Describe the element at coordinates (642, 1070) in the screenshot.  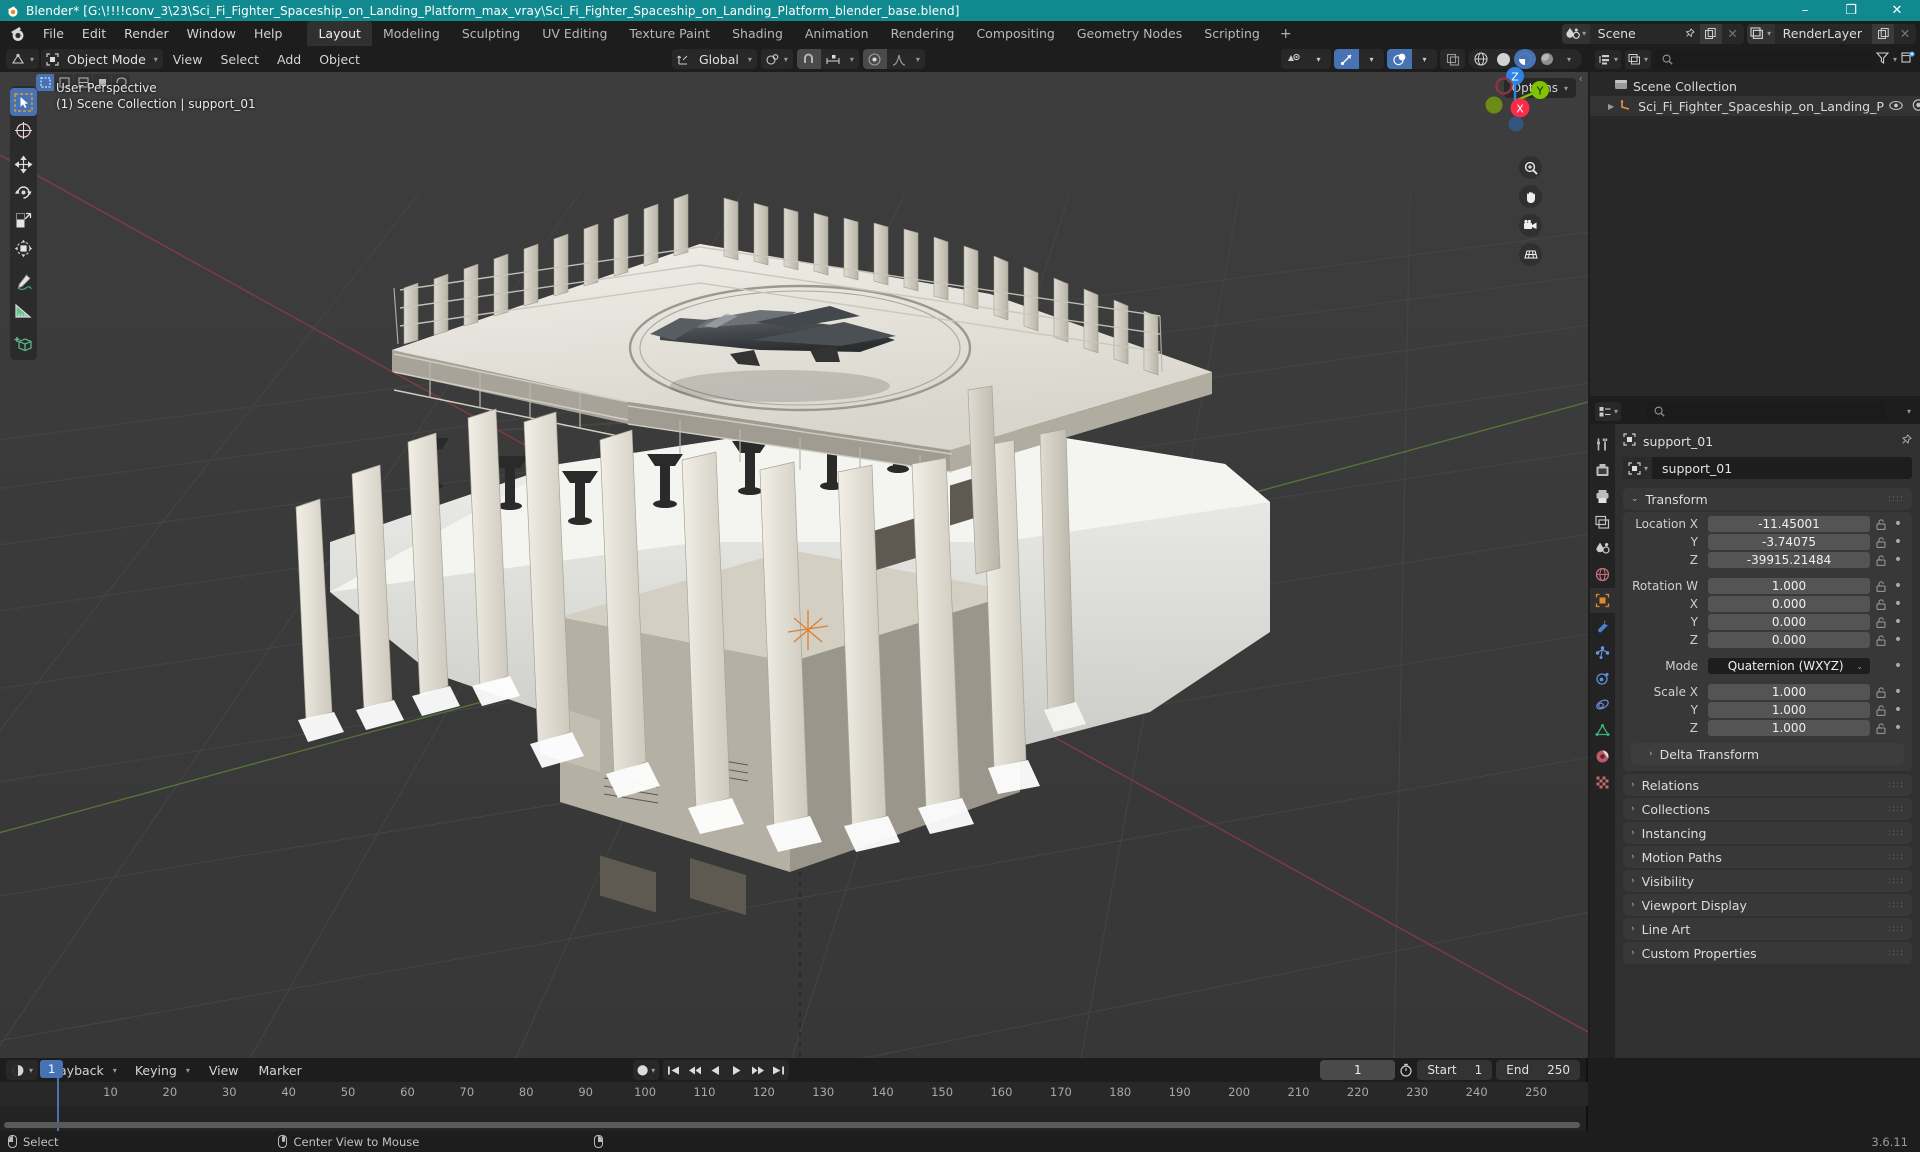
I see `record-icon: ⬤` at that location.